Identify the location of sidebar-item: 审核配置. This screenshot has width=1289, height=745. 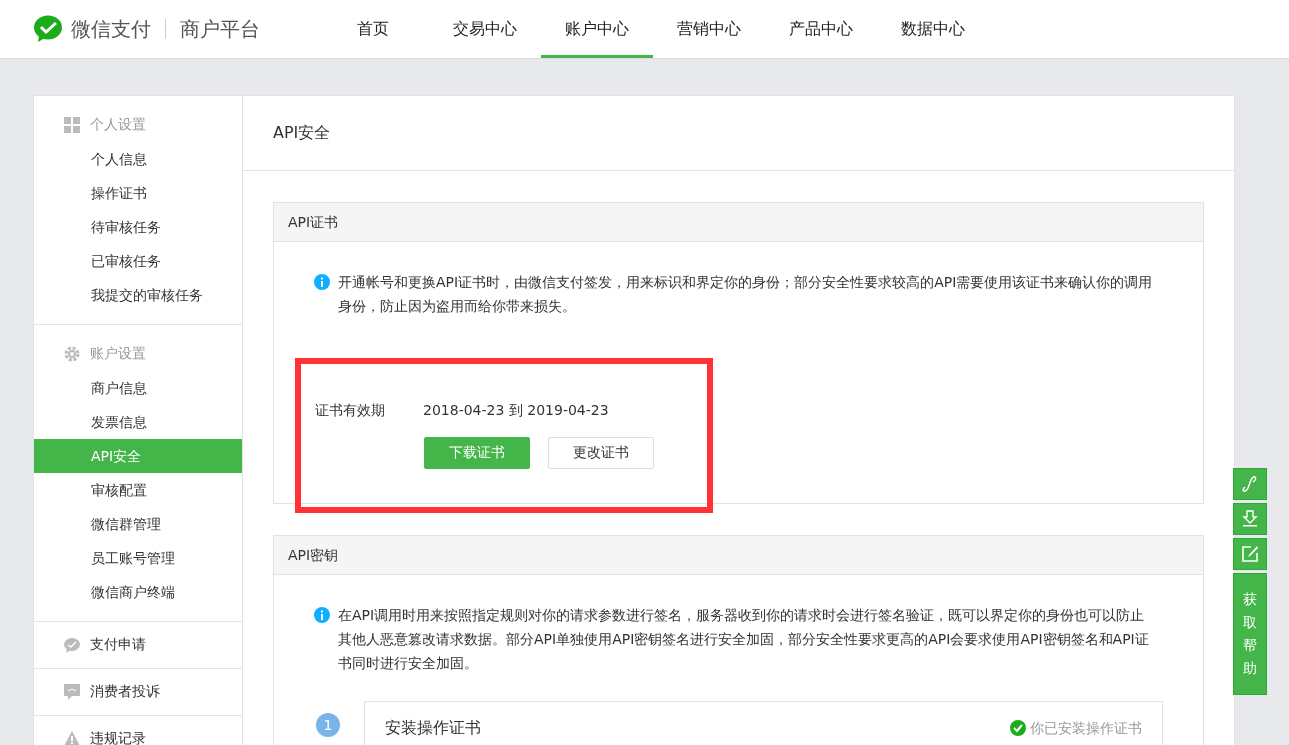
(138, 490).